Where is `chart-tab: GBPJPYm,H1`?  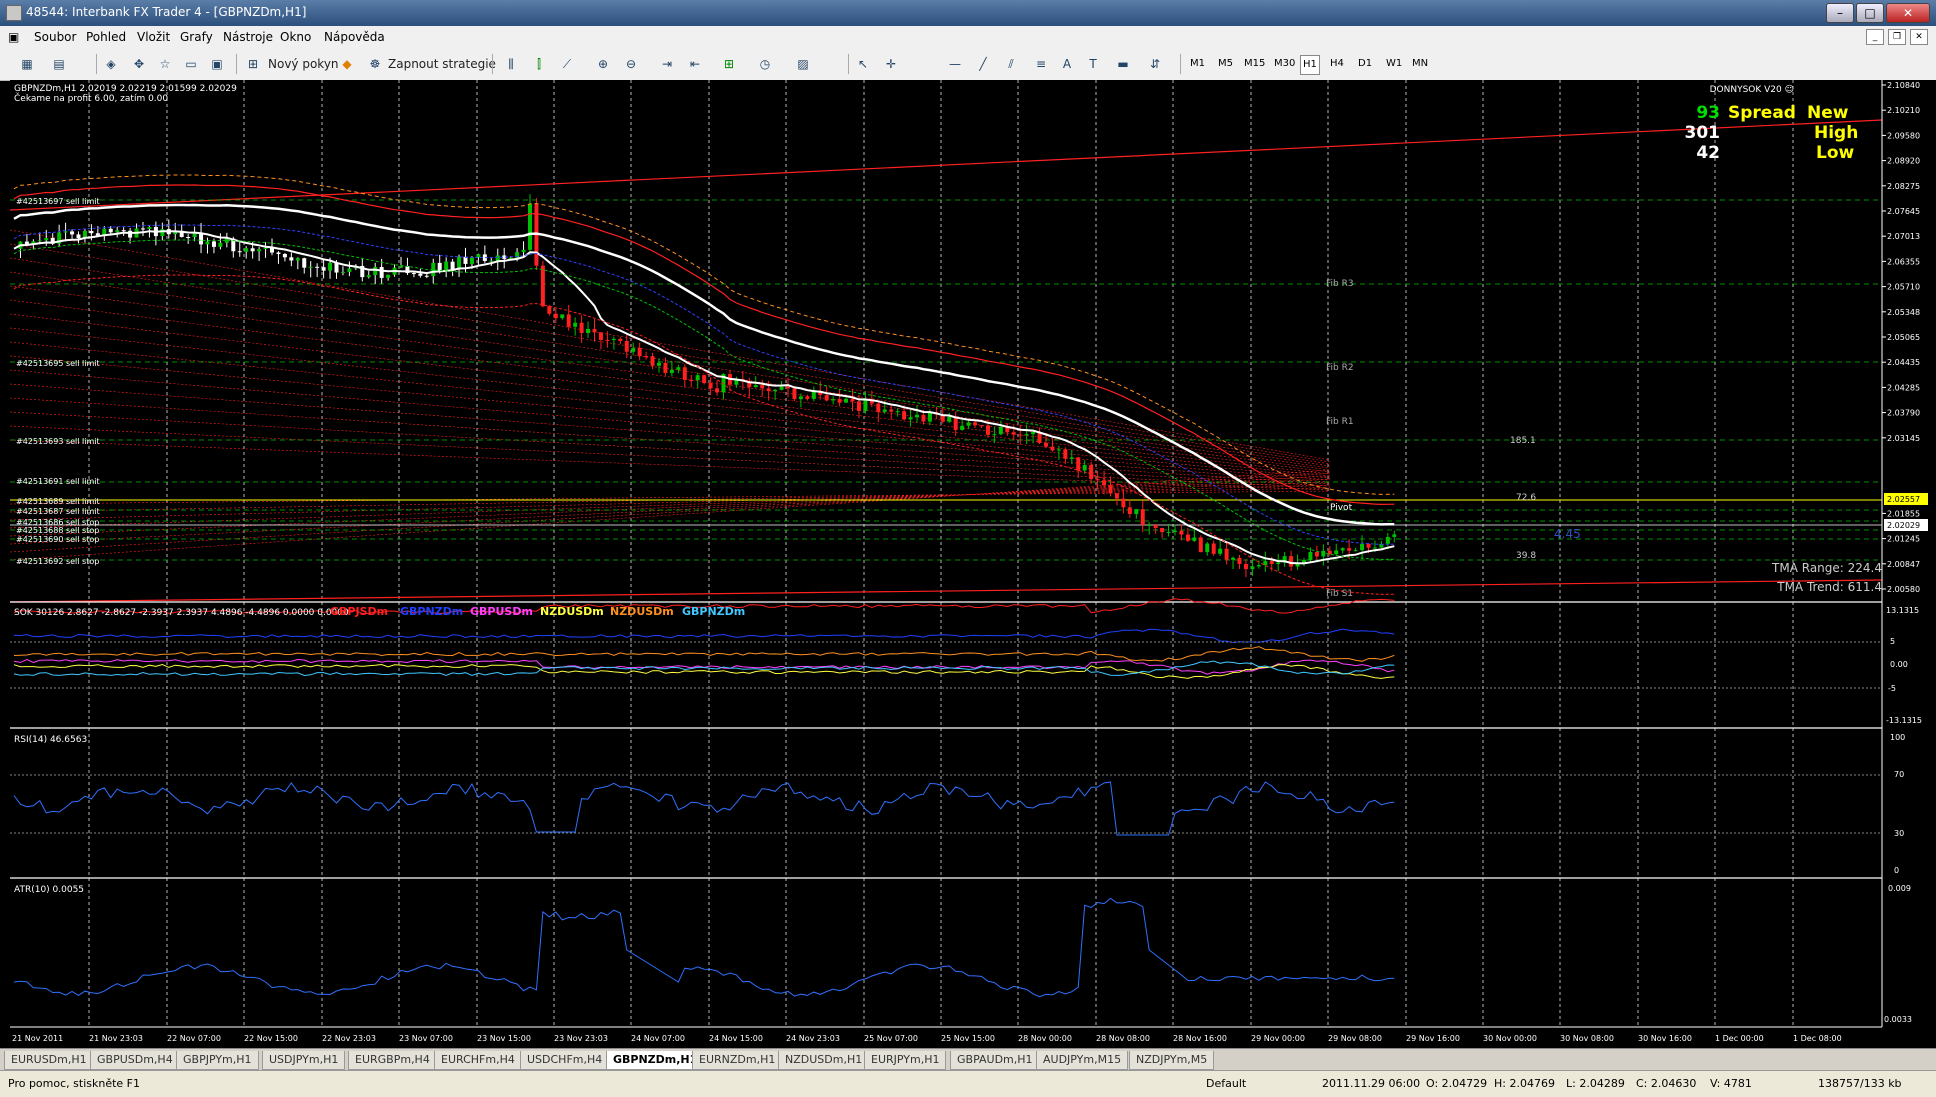 chart-tab: GBPJPYm,H1 is located at coordinates (217, 1060).